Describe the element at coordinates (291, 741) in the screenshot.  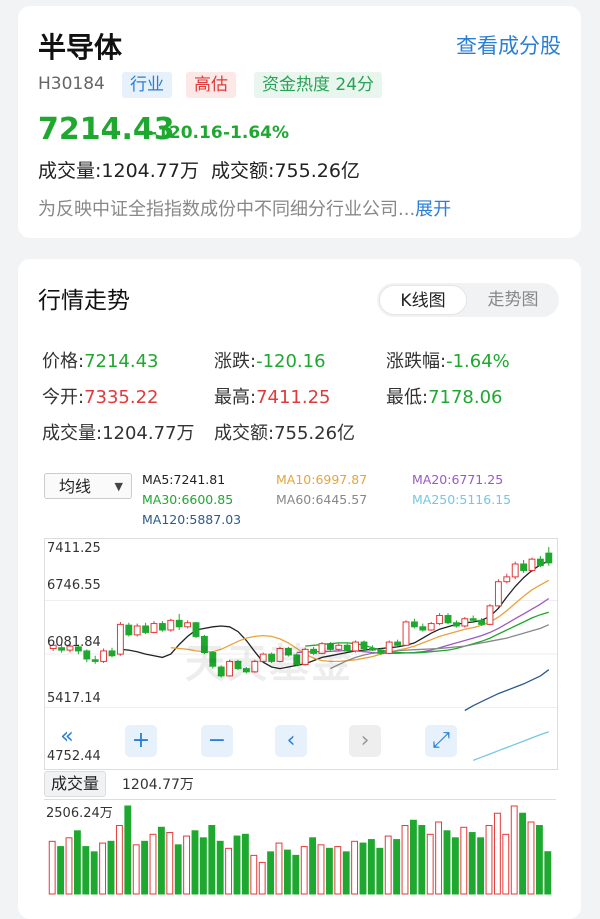
I see `scroll-left-button: ‹` at that location.